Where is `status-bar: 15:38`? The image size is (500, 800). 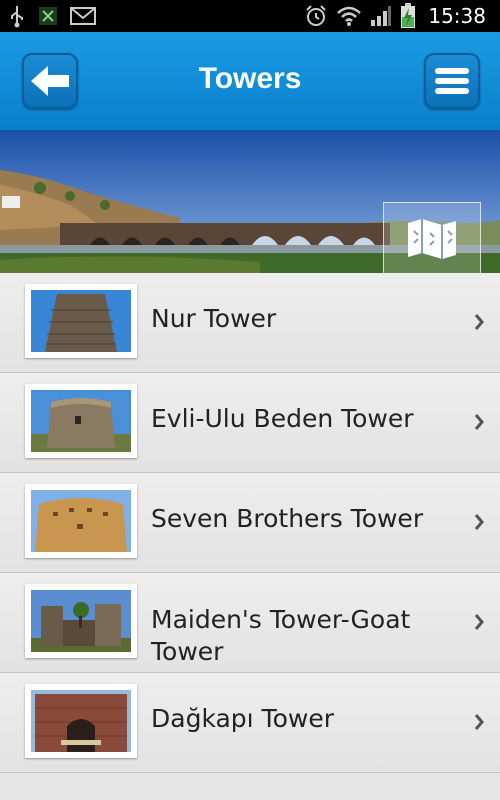
status-bar: 15:38 is located at coordinates (250, 16).